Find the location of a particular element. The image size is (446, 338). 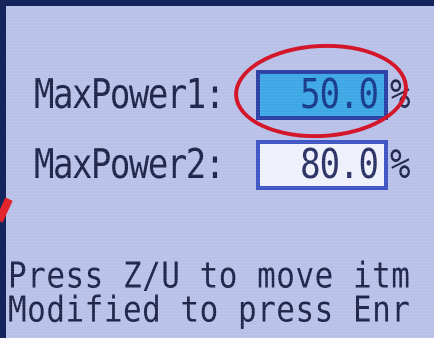

max-power-2-label: MaxPower2: is located at coordinates (129, 165).